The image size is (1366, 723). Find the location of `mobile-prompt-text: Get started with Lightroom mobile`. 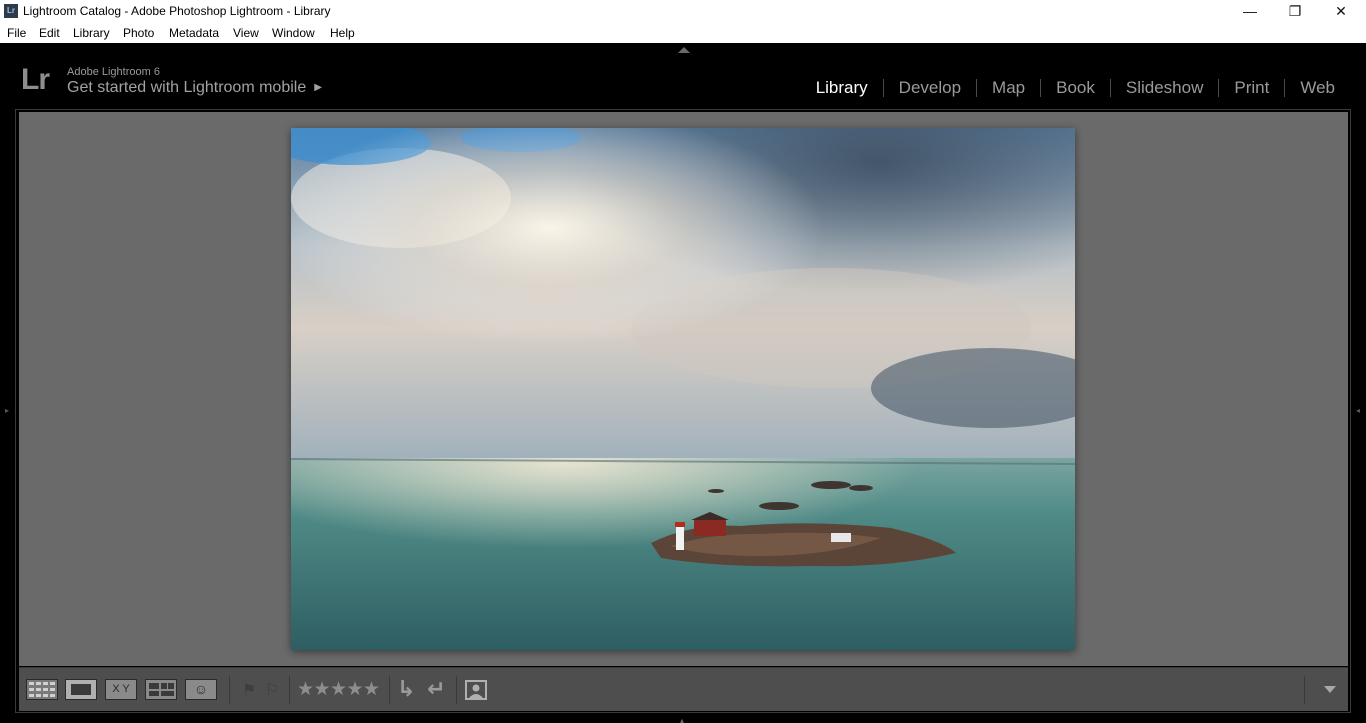

mobile-prompt-text: Get started with Lightroom mobile is located at coordinates (187, 87).